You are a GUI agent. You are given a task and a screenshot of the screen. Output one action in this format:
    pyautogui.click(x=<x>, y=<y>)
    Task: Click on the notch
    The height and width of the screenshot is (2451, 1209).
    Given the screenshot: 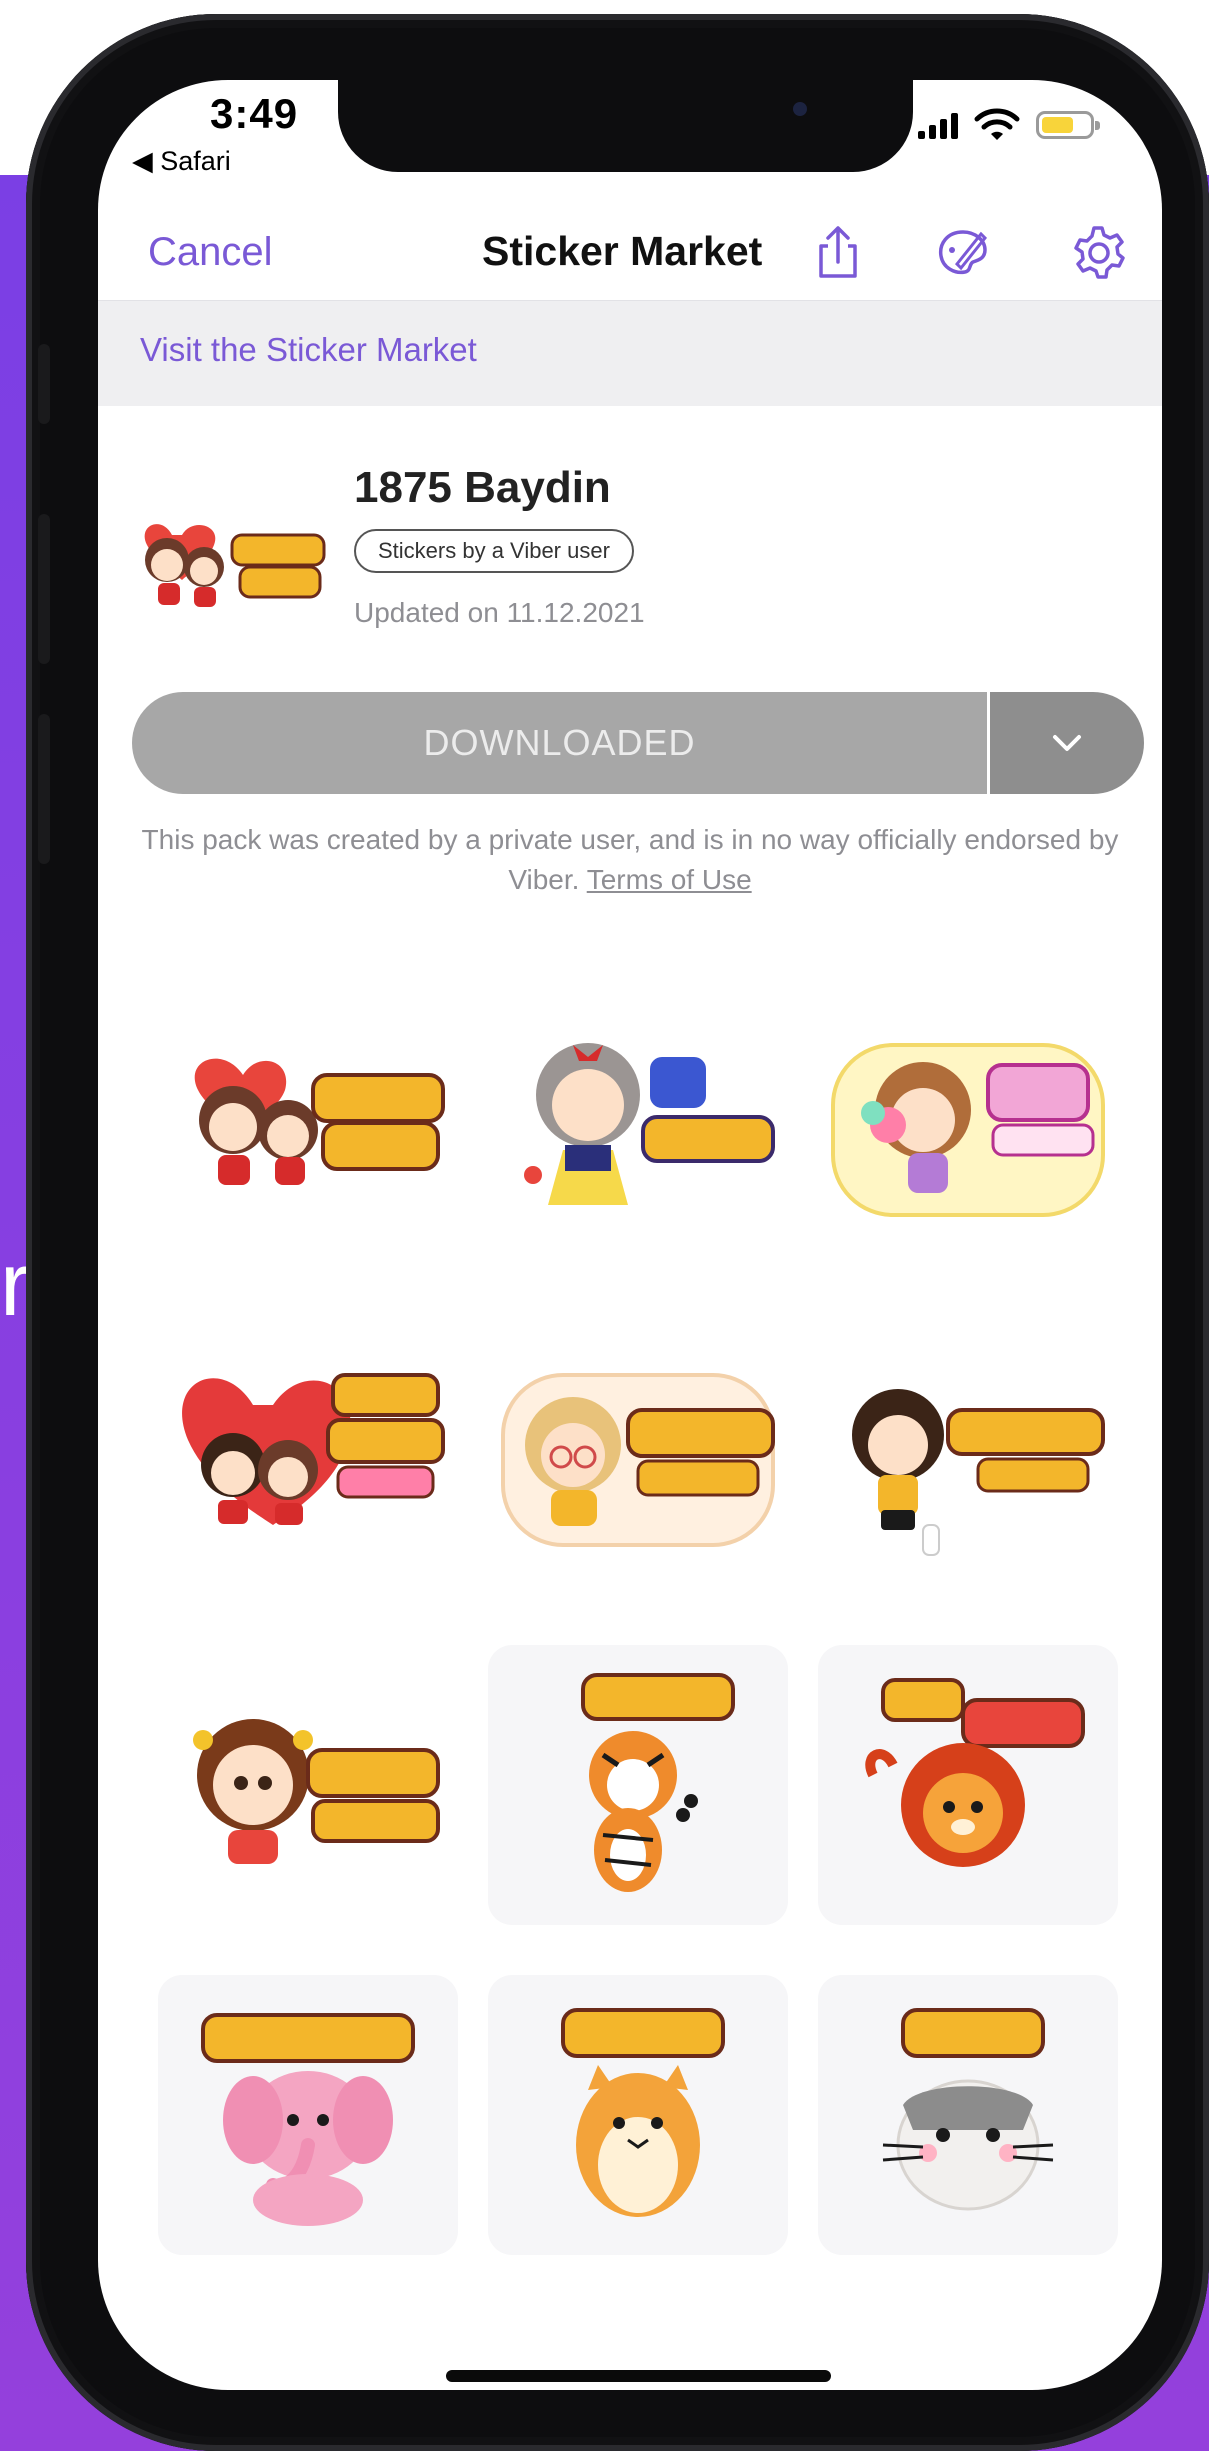 What is the action you would take?
    pyautogui.click(x=625, y=126)
    